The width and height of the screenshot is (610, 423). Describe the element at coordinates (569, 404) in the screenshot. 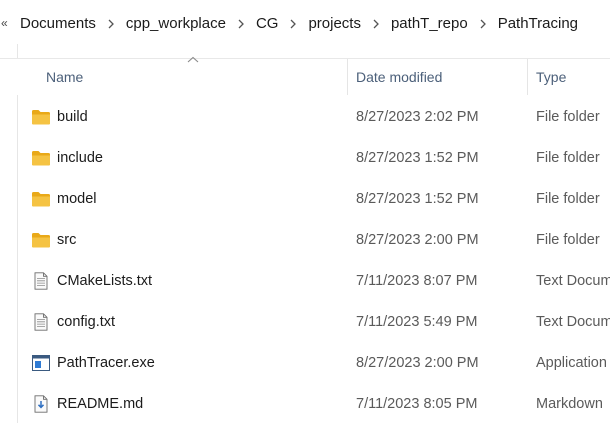

I see `file-type: Markdown` at that location.